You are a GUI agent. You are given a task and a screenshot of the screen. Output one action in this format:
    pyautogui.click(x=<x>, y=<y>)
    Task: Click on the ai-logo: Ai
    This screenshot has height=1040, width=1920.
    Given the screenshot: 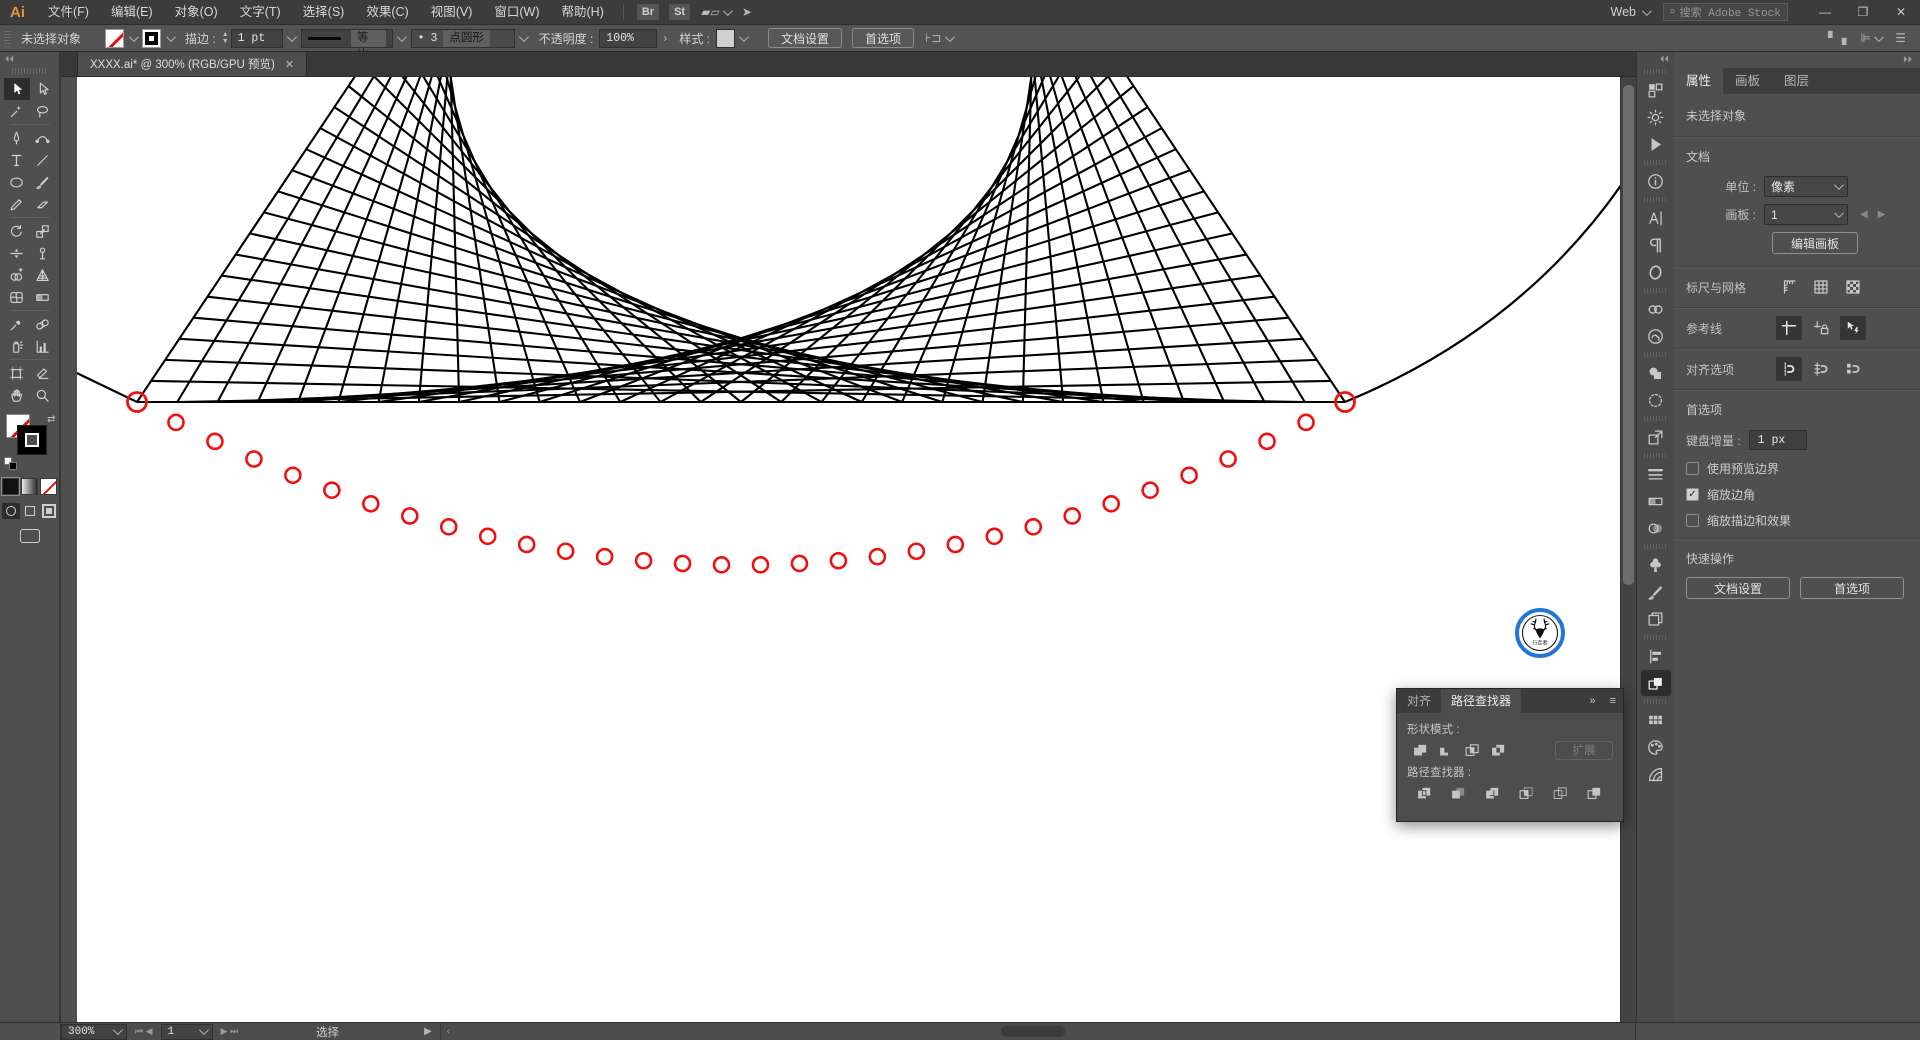 What is the action you would take?
    pyautogui.click(x=18, y=12)
    